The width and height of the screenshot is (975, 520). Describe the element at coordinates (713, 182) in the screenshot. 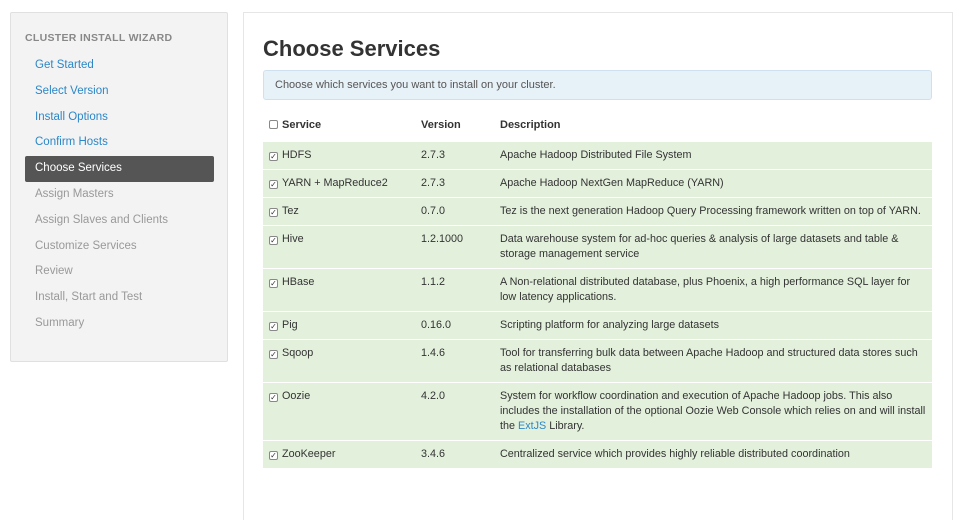

I see `service-description: Apache Hadoop NextGen MapReduce (YARN)` at that location.